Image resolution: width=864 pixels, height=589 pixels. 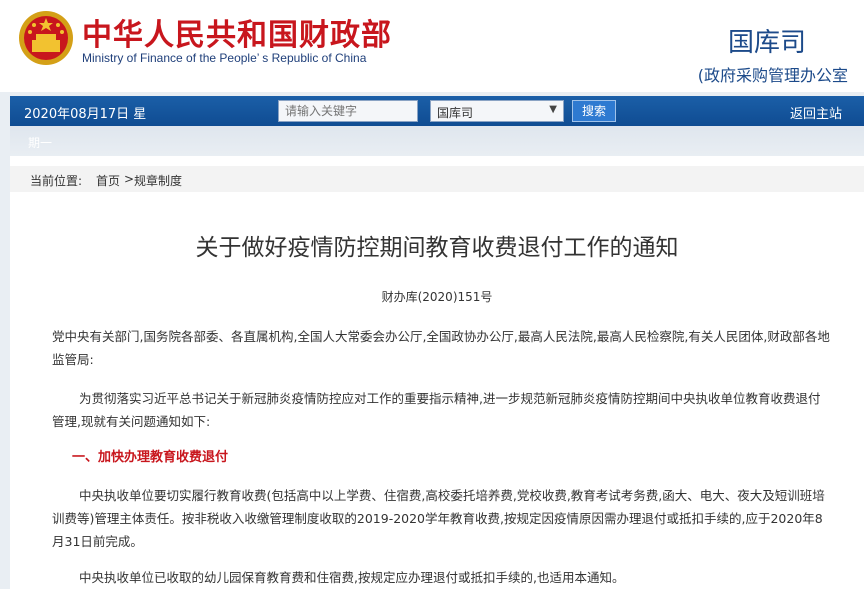 I want to click on national-emblem-icon, so click(x=46, y=38).